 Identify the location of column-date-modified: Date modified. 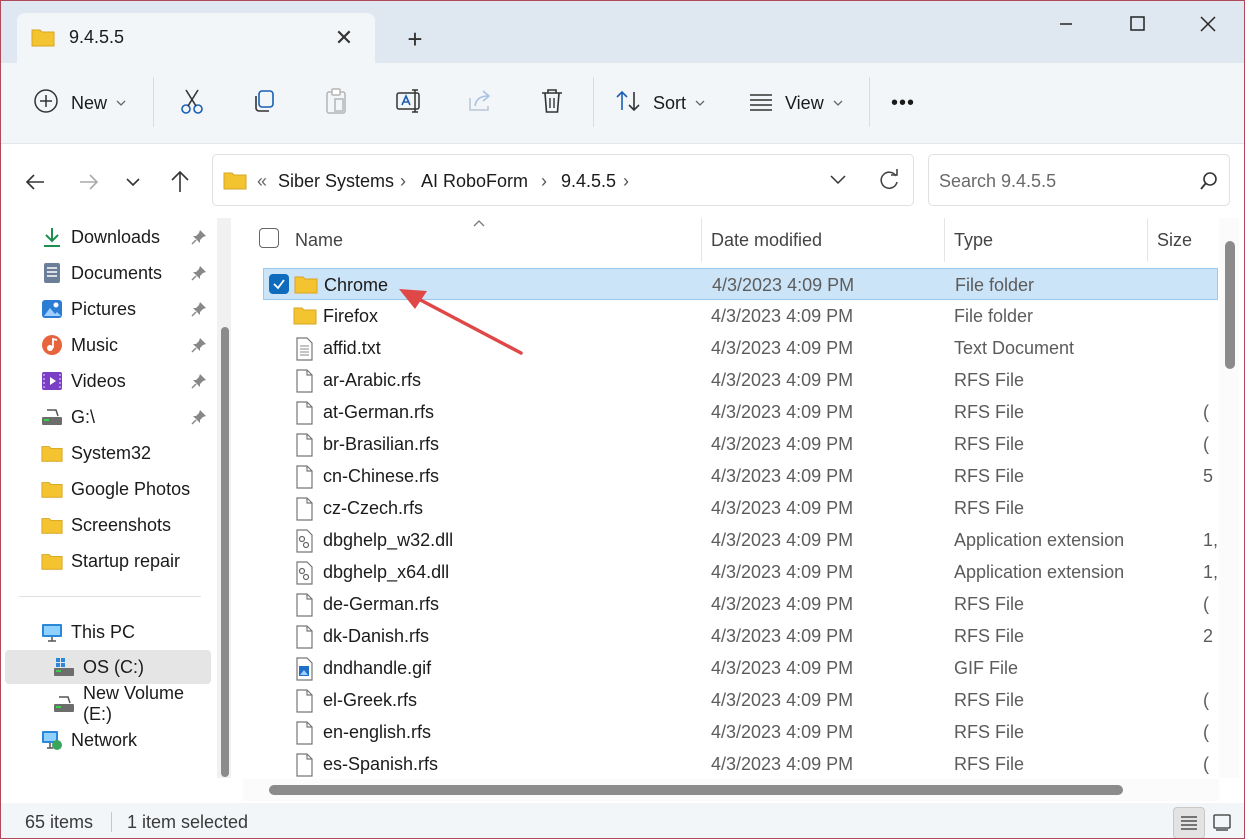
(766, 240).